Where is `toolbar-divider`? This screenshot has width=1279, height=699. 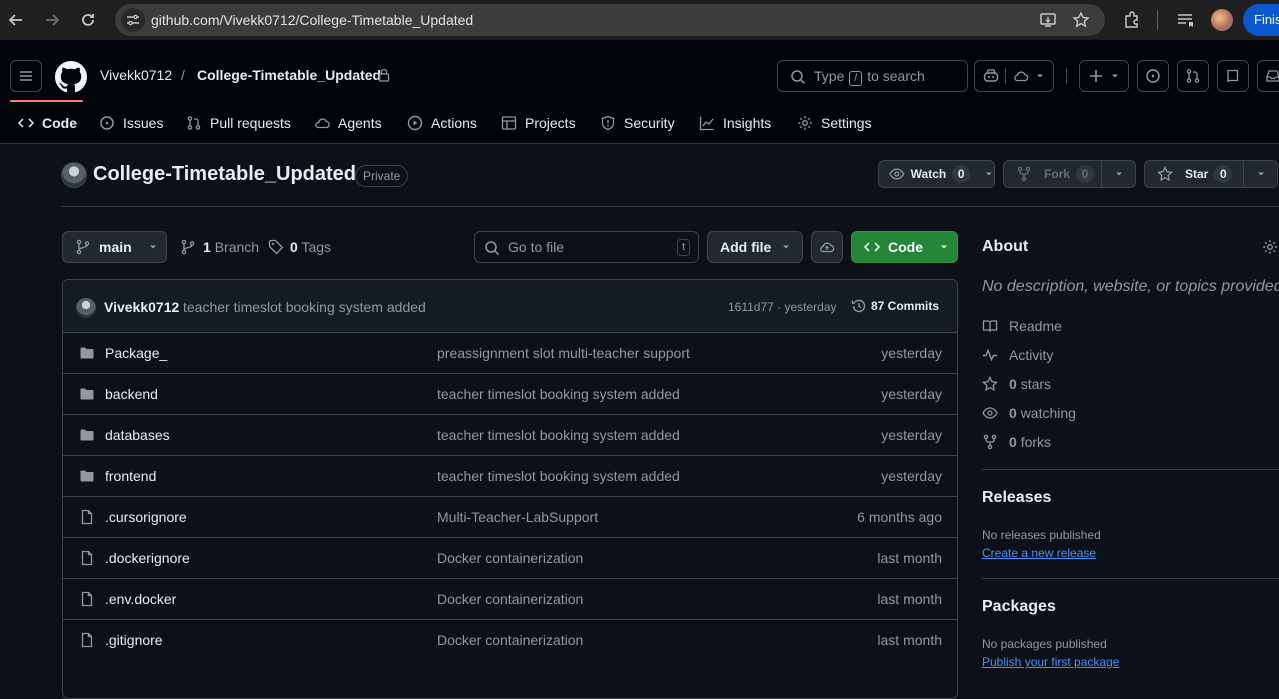
toolbar-divider is located at coordinates (1157, 20).